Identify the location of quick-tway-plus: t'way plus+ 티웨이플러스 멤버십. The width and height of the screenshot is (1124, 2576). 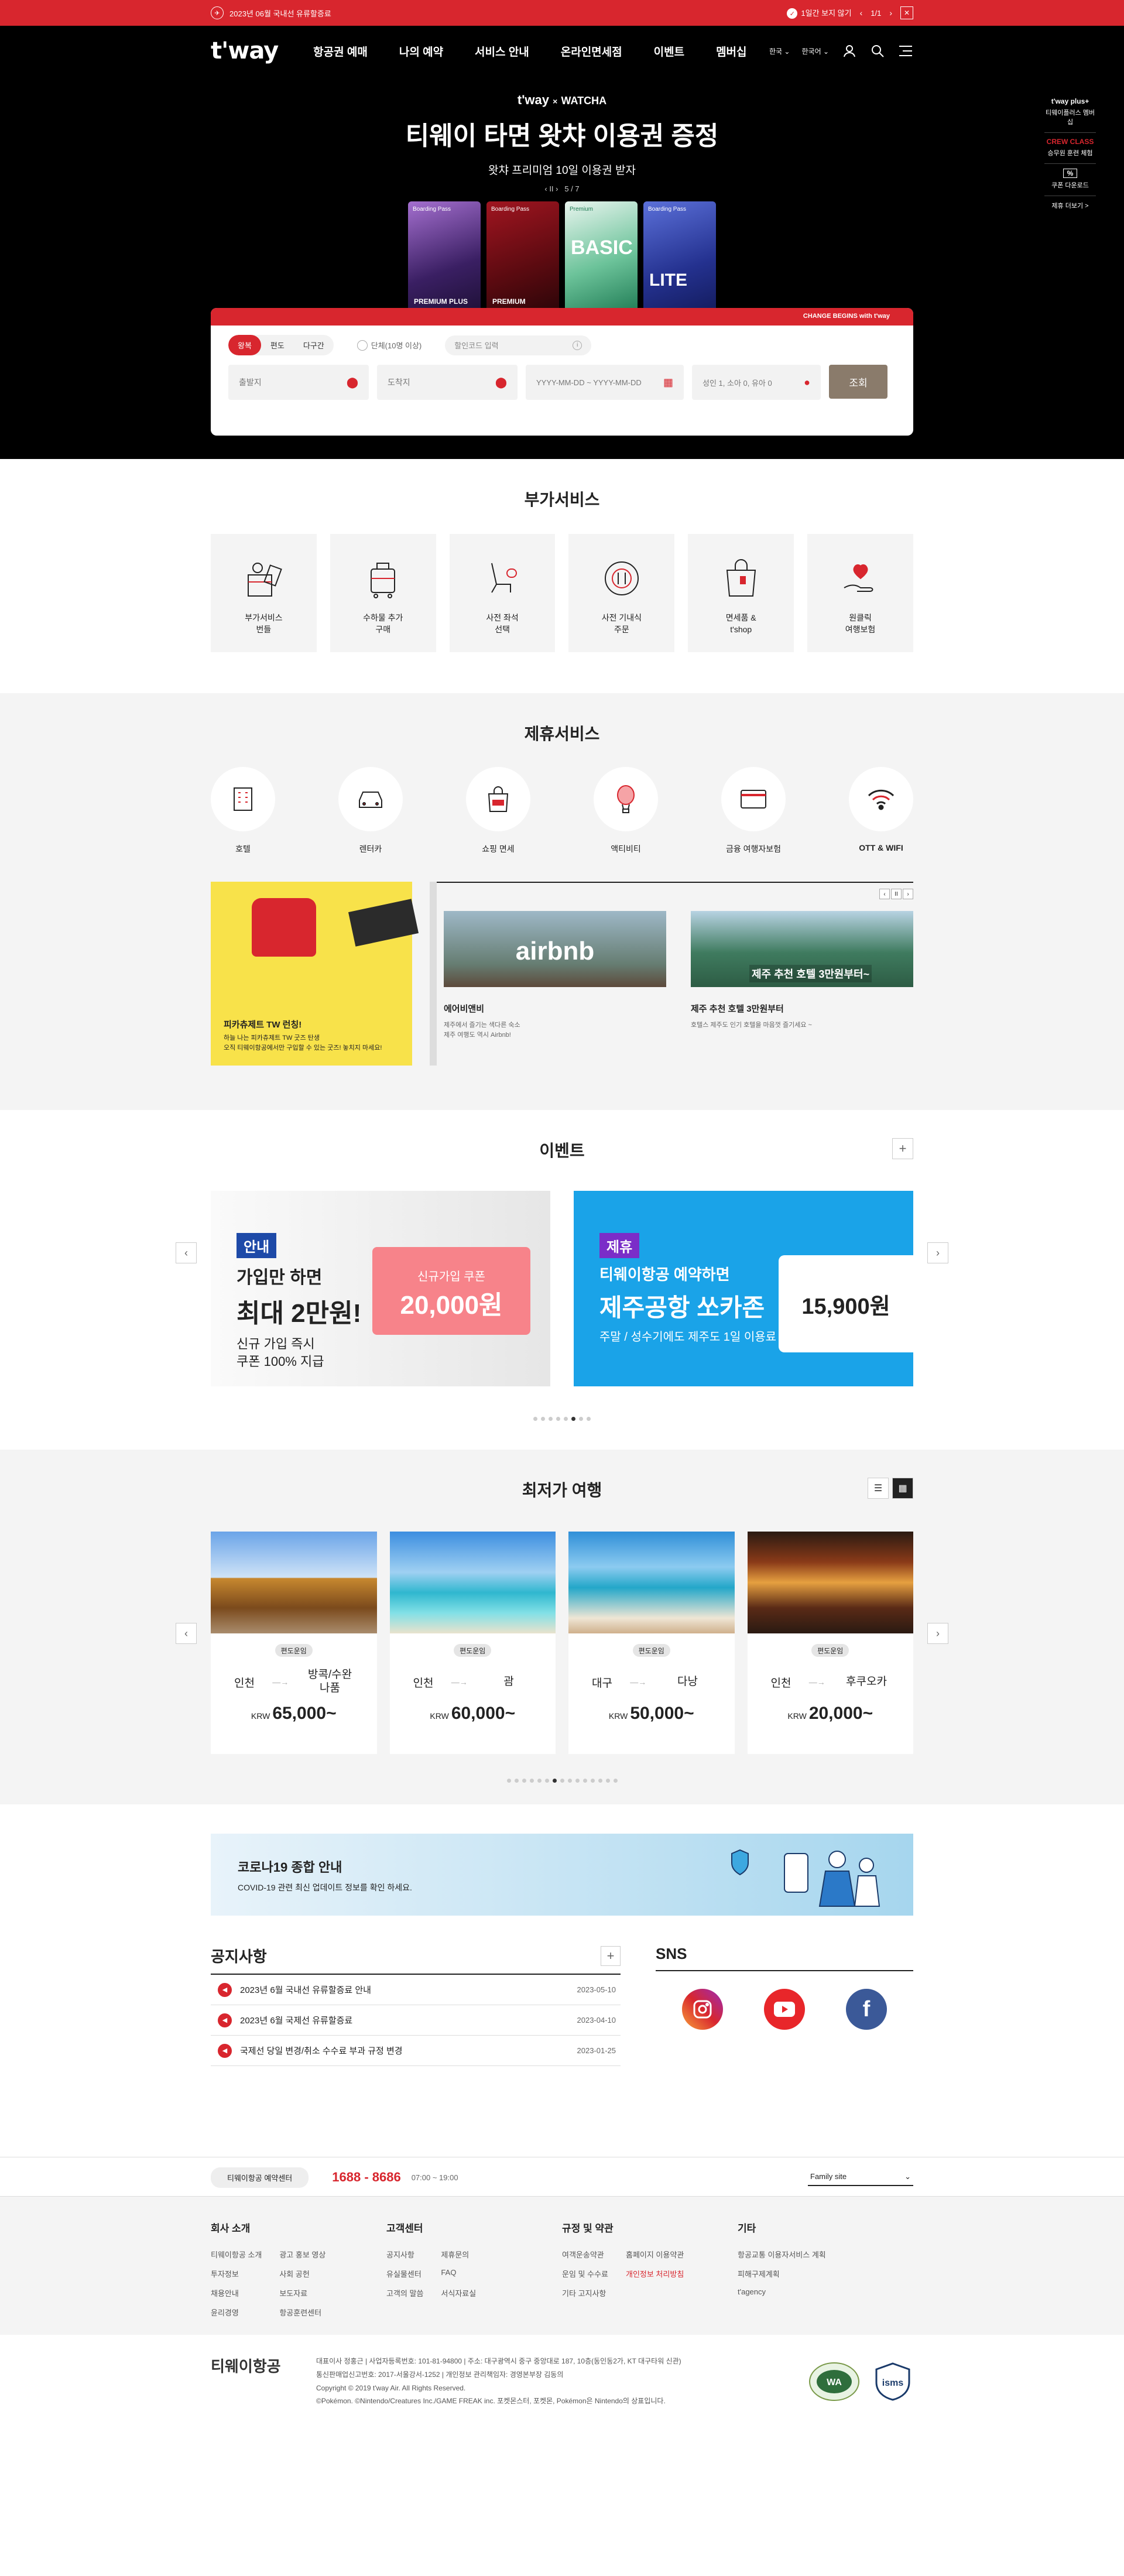
(1070, 113).